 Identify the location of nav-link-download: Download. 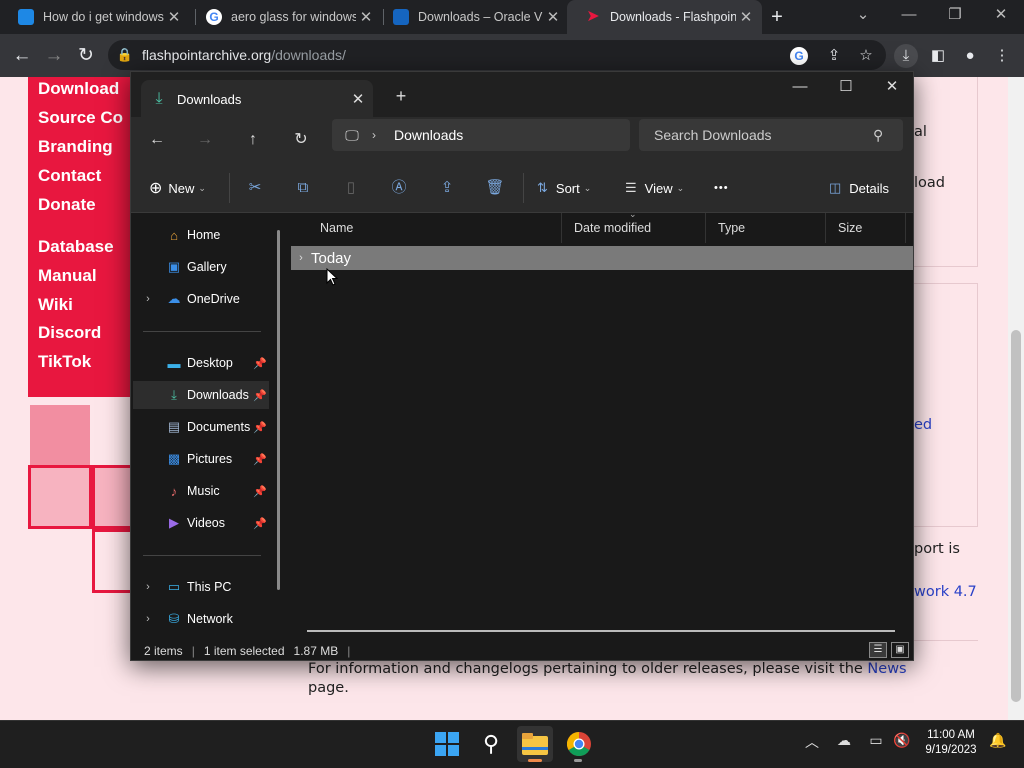
(78, 89).